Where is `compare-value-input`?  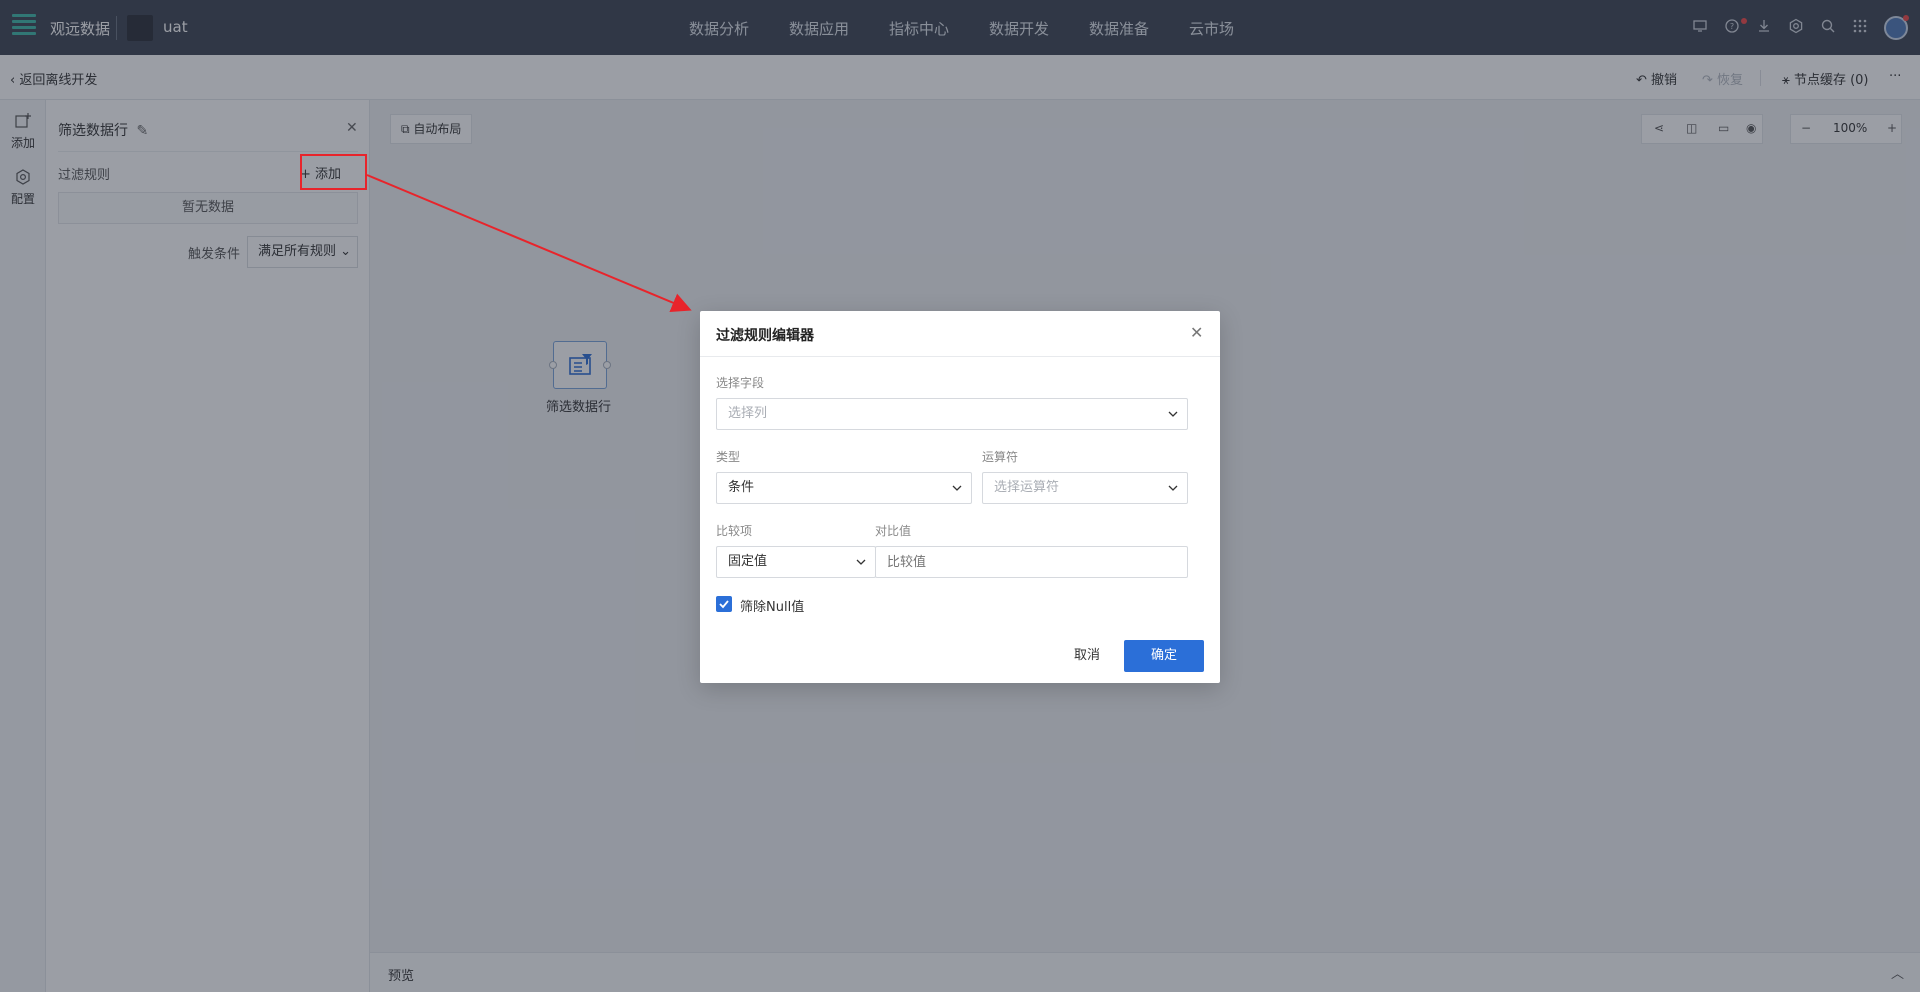 compare-value-input is located at coordinates (1031, 562).